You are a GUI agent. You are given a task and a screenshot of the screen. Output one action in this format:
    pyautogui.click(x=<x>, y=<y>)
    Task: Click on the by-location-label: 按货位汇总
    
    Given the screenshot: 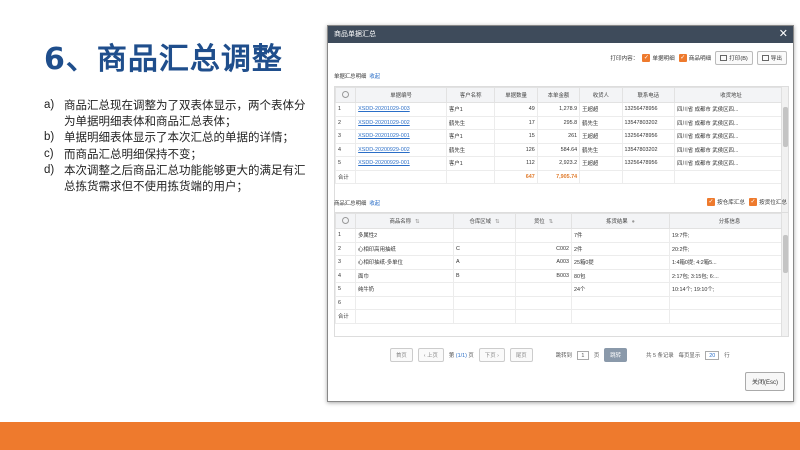 What is the action you would take?
    pyautogui.click(x=773, y=203)
    